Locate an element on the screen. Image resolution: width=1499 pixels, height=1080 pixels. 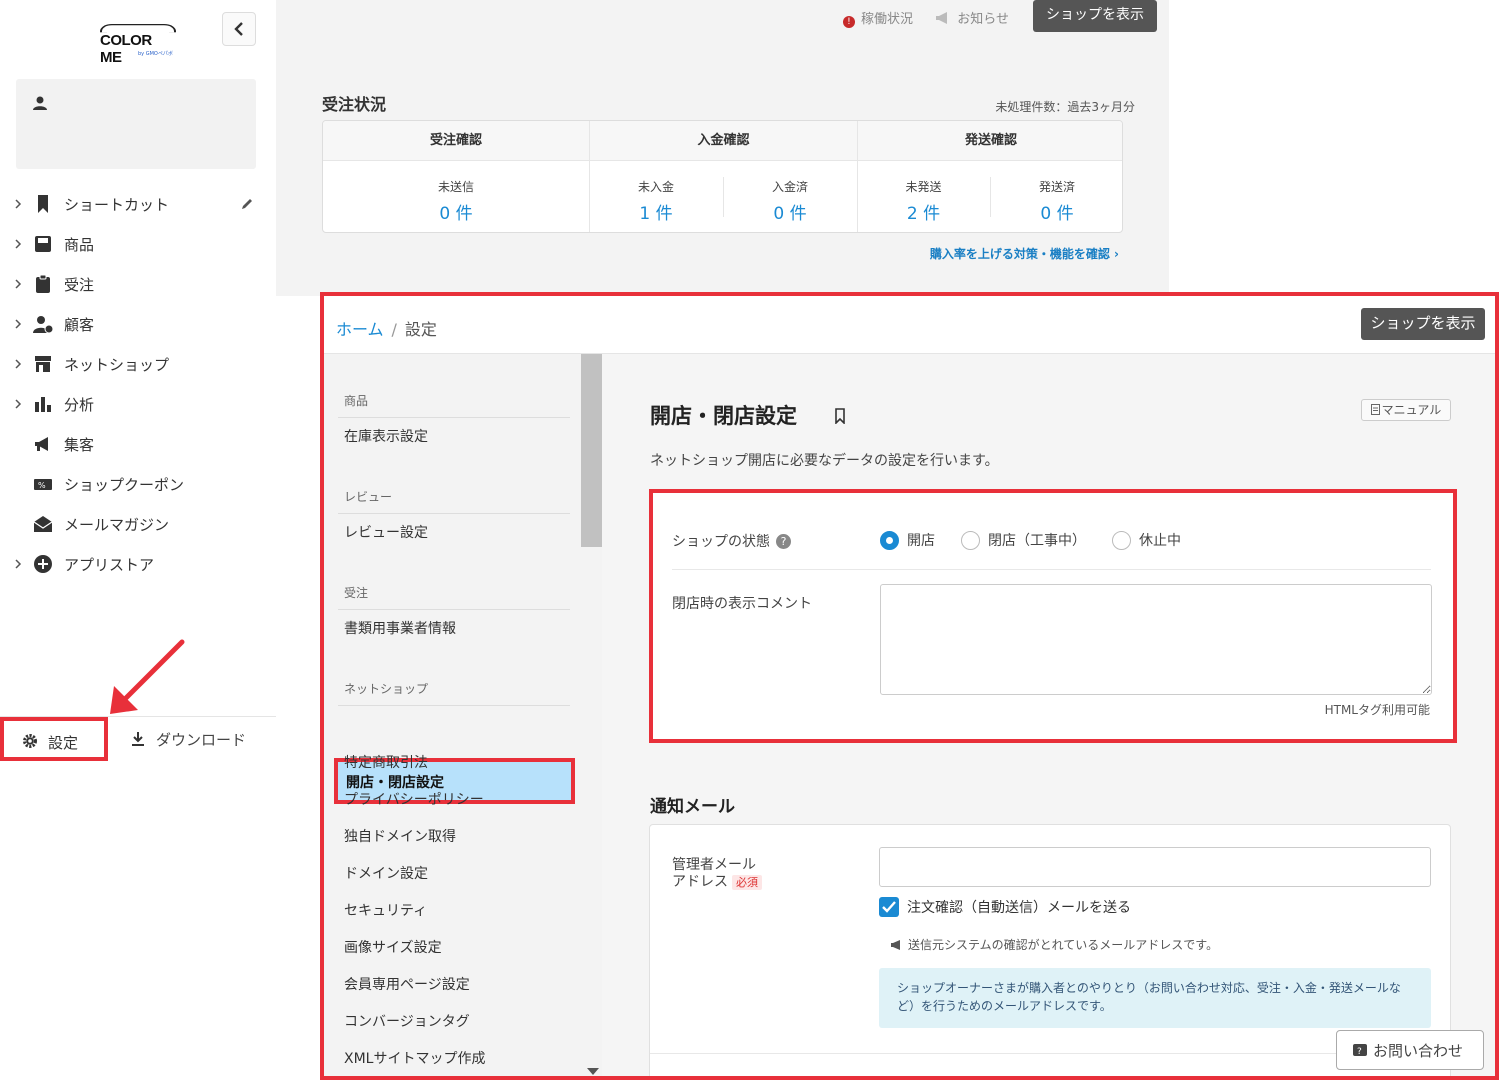
sidebar-item-orders: 受注 is located at coordinates (138, 284).